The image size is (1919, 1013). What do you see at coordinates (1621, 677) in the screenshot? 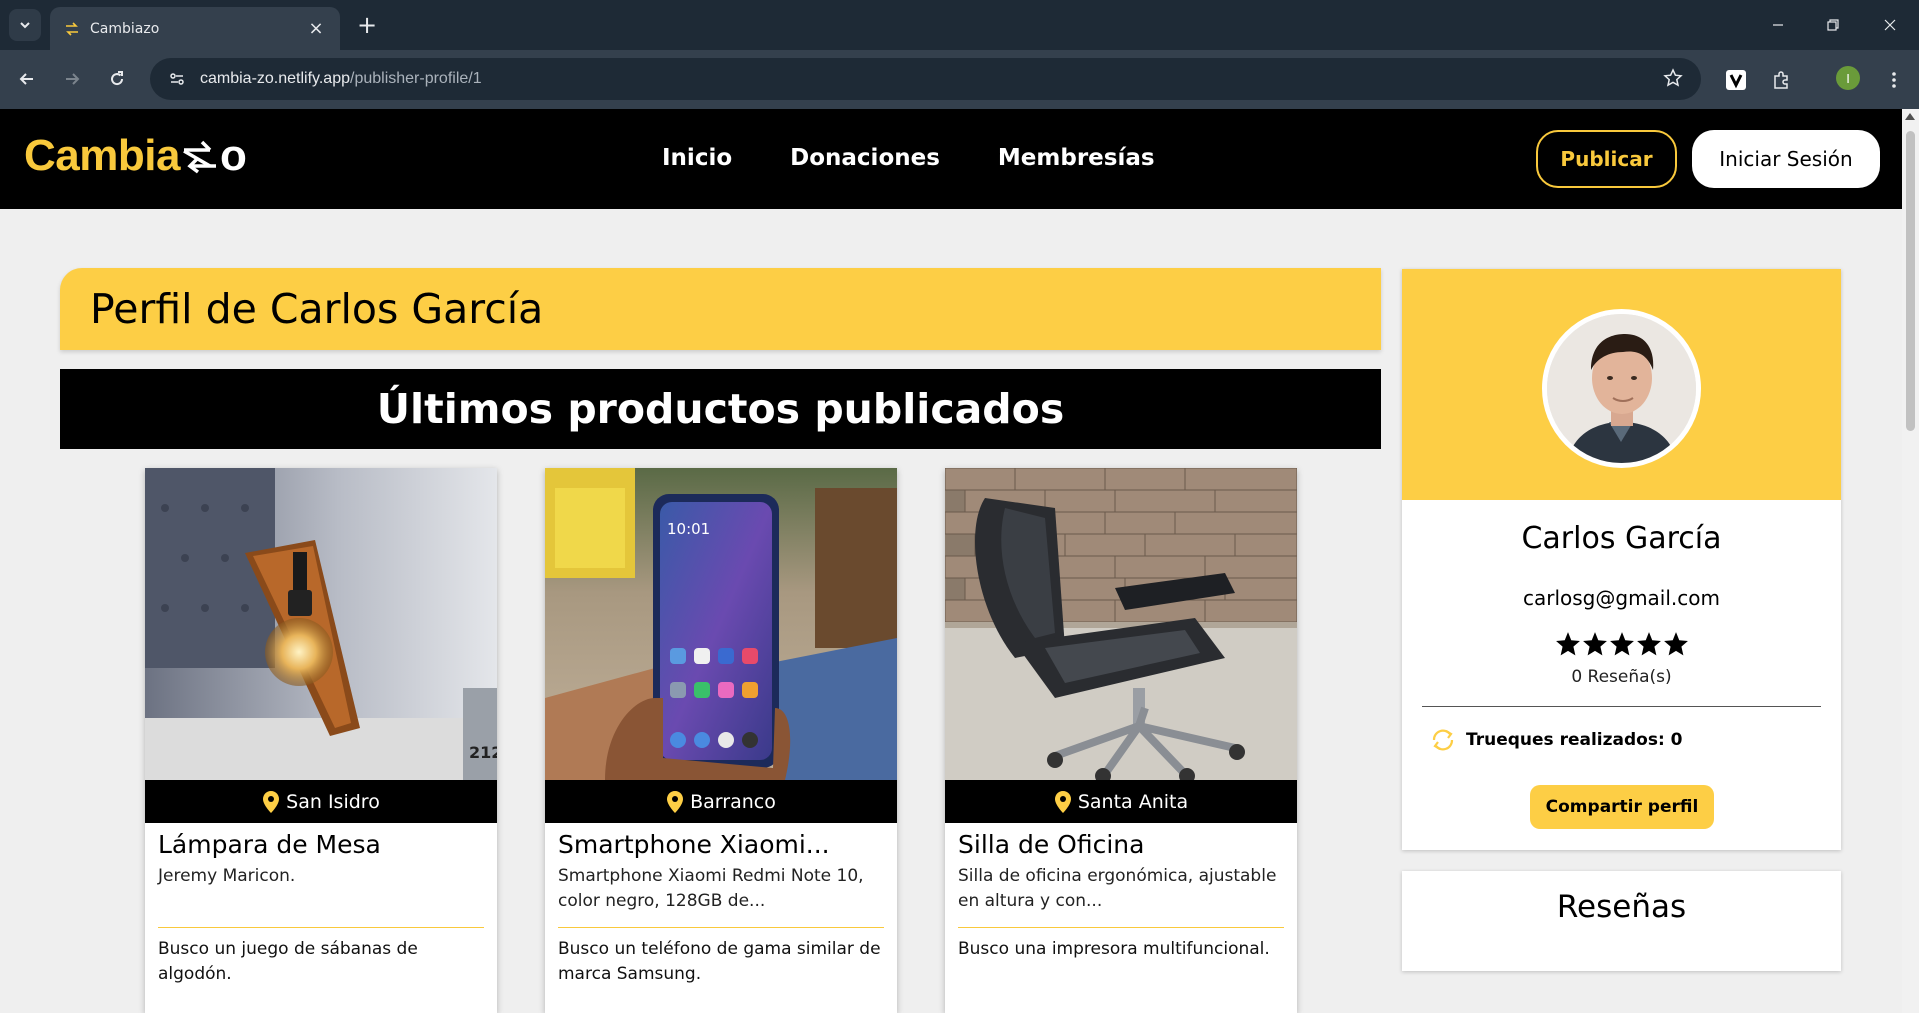
I see `reviews-count: 0 Reseña(s)` at bounding box center [1621, 677].